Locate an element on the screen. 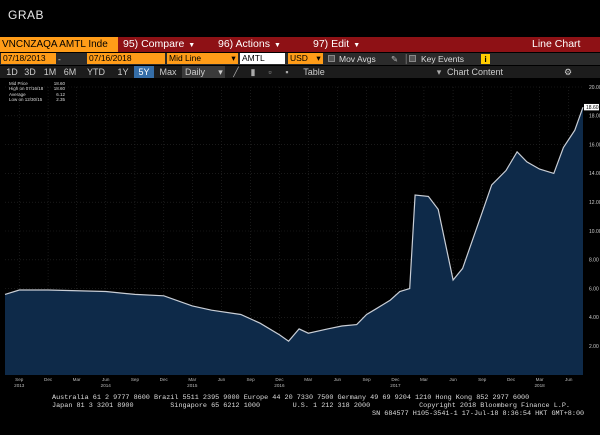 This screenshot has height=435, width=600. y-tick-label: 8.00 is located at coordinates (594, 261).